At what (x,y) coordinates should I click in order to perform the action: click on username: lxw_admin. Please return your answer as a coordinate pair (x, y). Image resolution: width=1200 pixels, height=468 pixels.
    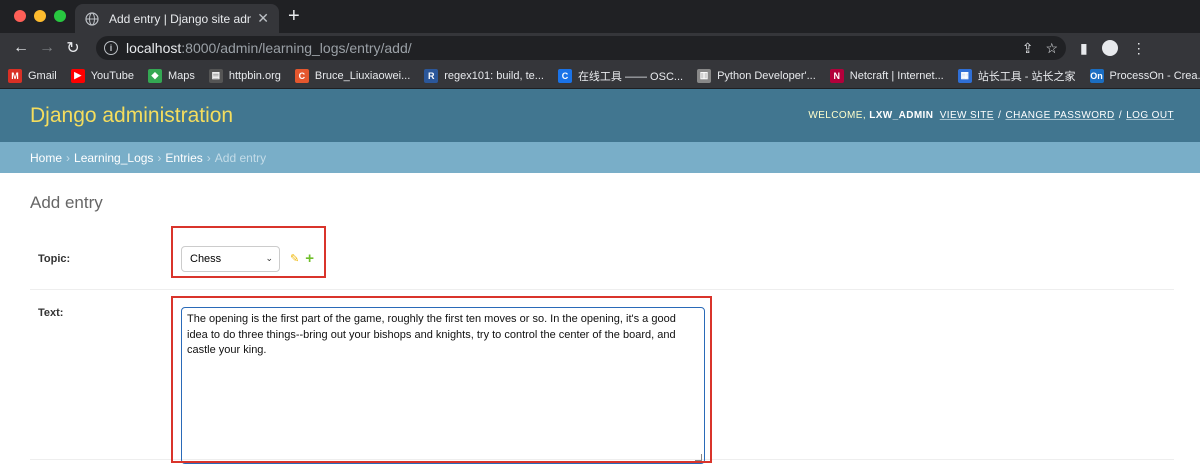
    Looking at the image, I should click on (901, 115).